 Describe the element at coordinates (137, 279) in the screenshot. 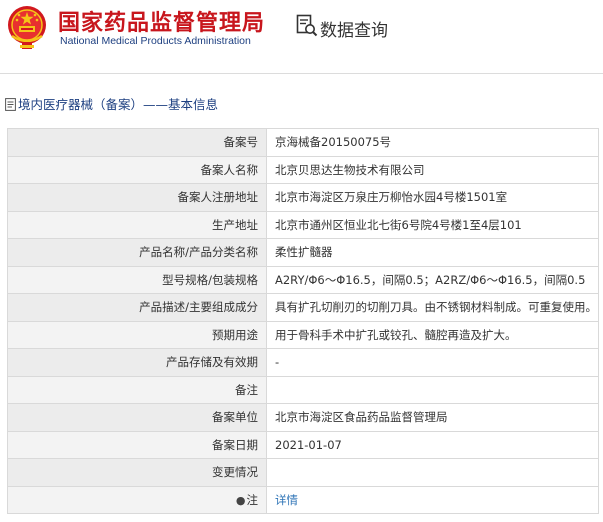

I see `field-label: 型号规格/包装规格` at that location.